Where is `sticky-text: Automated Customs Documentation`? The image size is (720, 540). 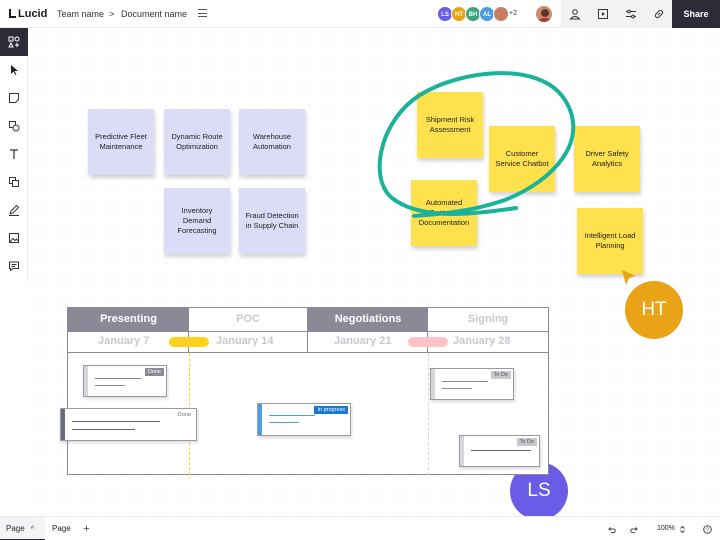
sticky-text: Automated Customs Documentation is located at coordinates (444, 212).